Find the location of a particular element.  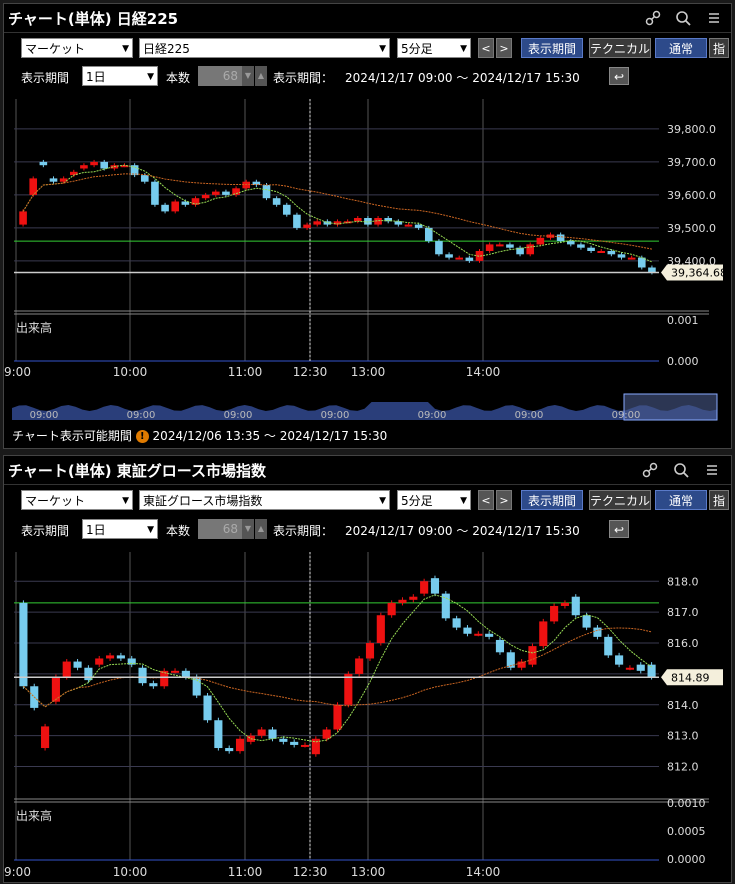

navigator-label: 09:00 is located at coordinates (432, 415).